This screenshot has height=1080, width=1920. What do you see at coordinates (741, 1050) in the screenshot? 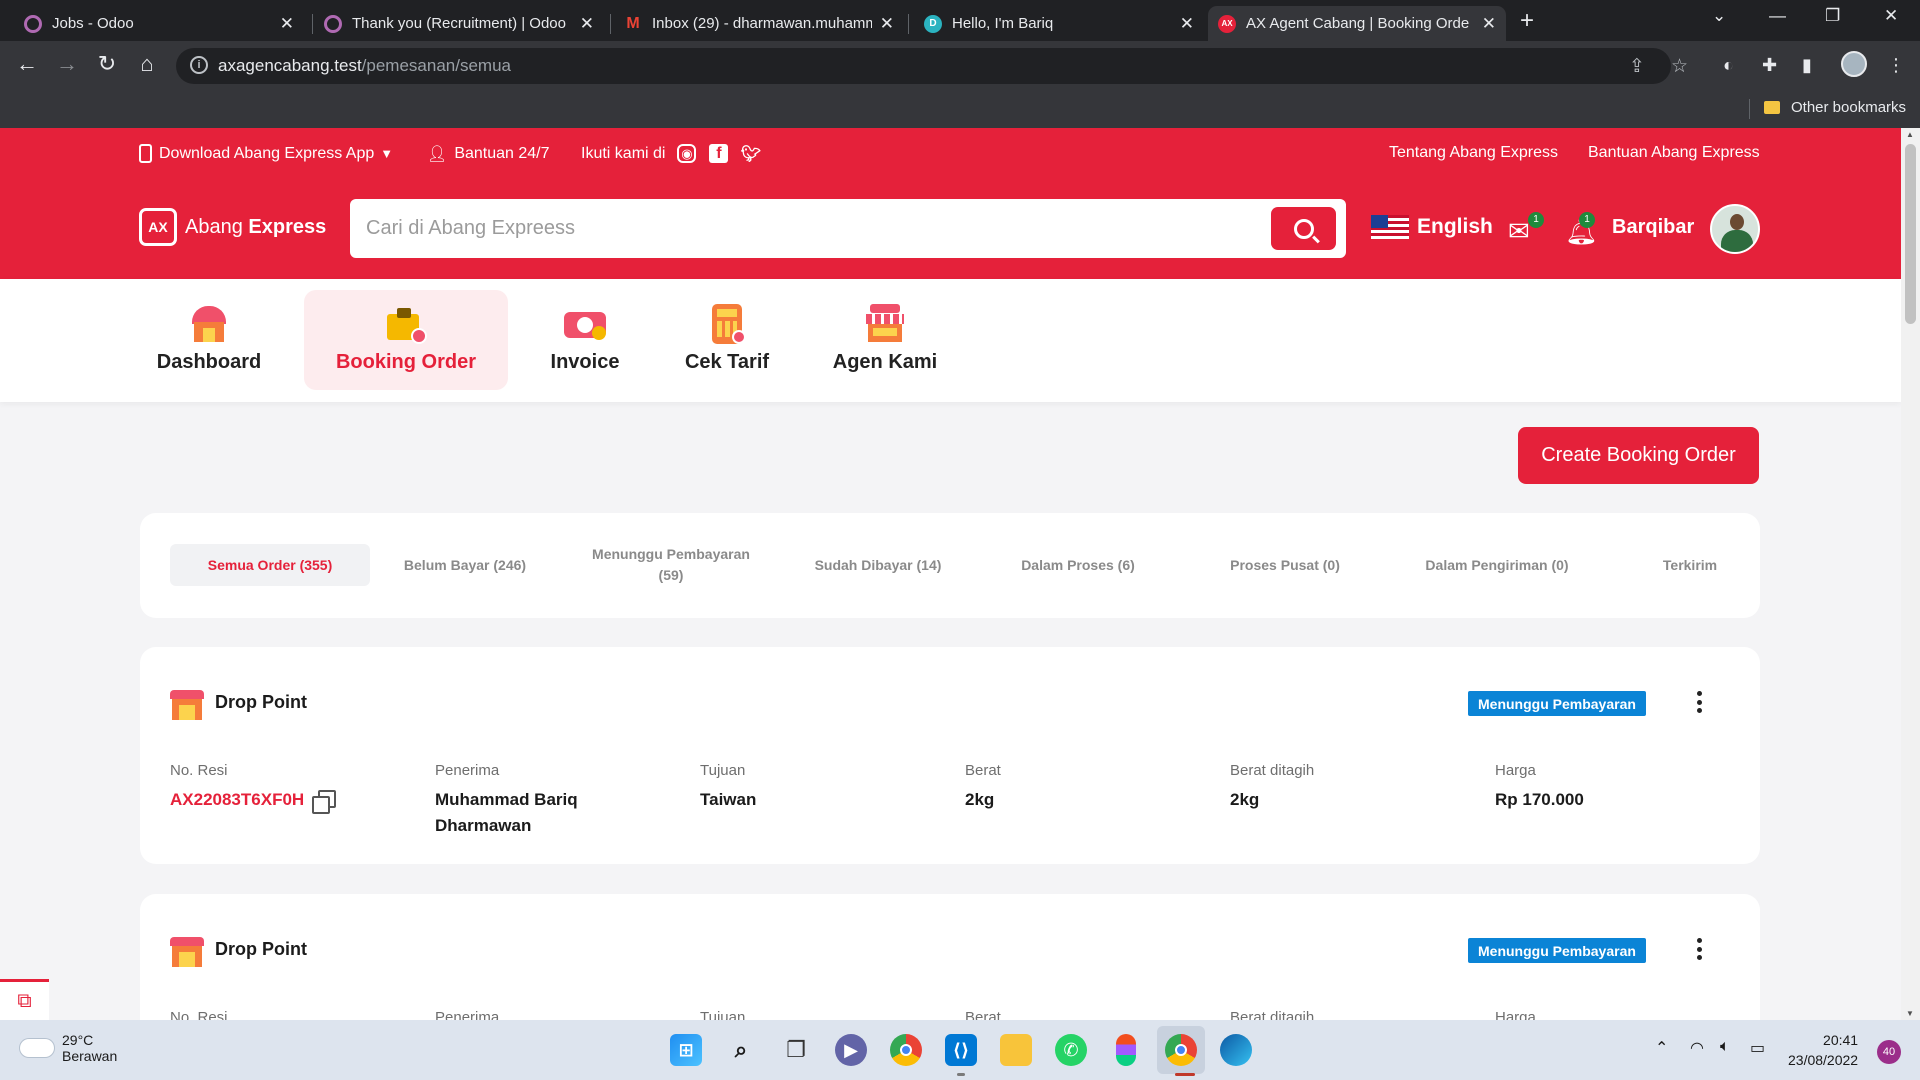
I see `search-icon: ⌕` at bounding box center [741, 1050].